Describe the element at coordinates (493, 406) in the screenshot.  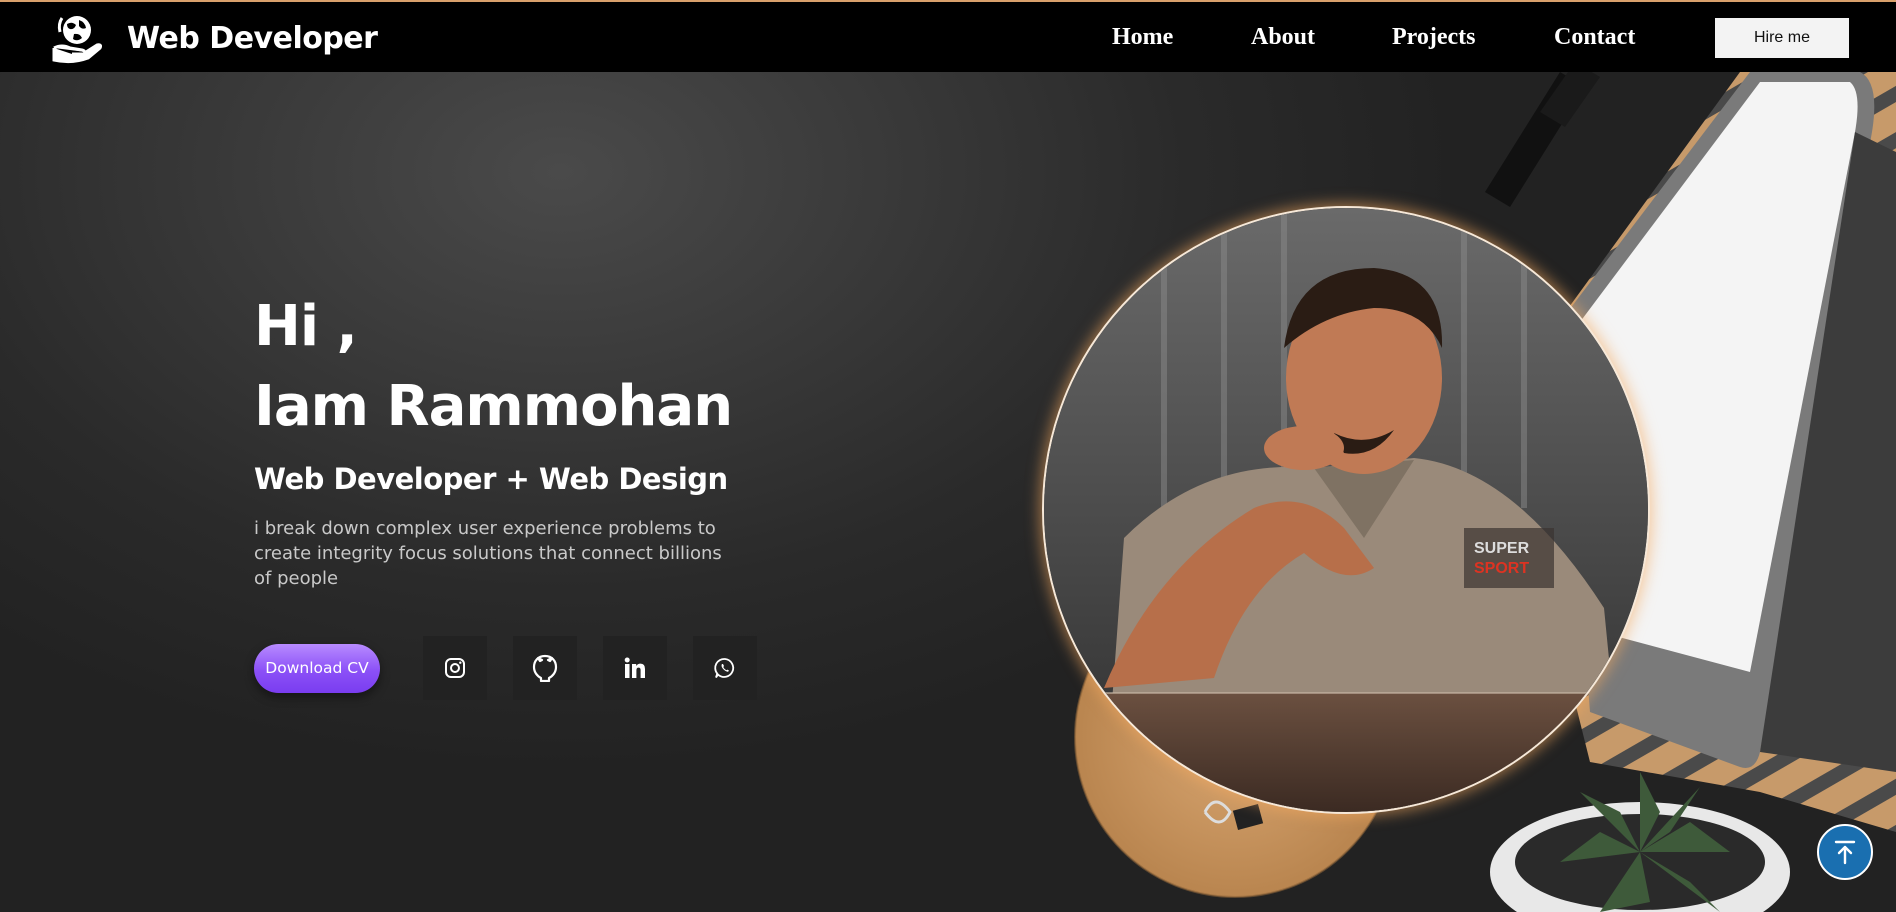
I see `hero-name: Iam Rammohan` at that location.